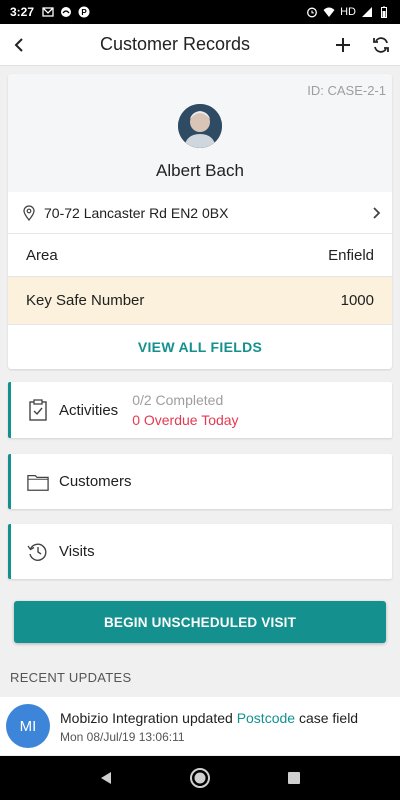 Image resolution: width=400 pixels, height=800 pixels. Describe the element at coordinates (122, 737) in the screenshot. I see `update-timestamp: Mon 08/Jul/19 13:06:11` at that location.